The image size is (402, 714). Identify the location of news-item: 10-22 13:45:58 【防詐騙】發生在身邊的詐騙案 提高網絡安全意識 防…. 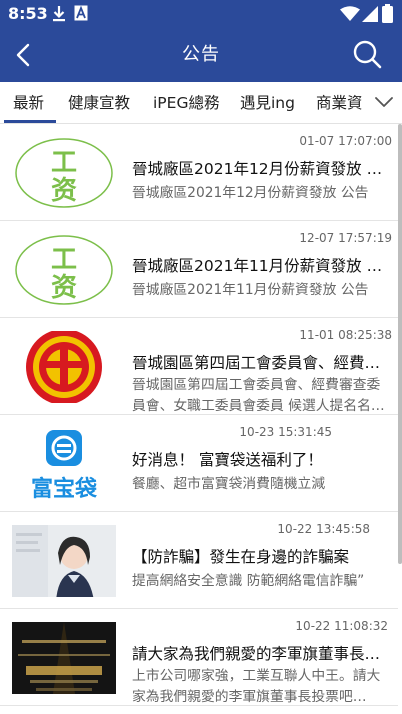
(199, 560).